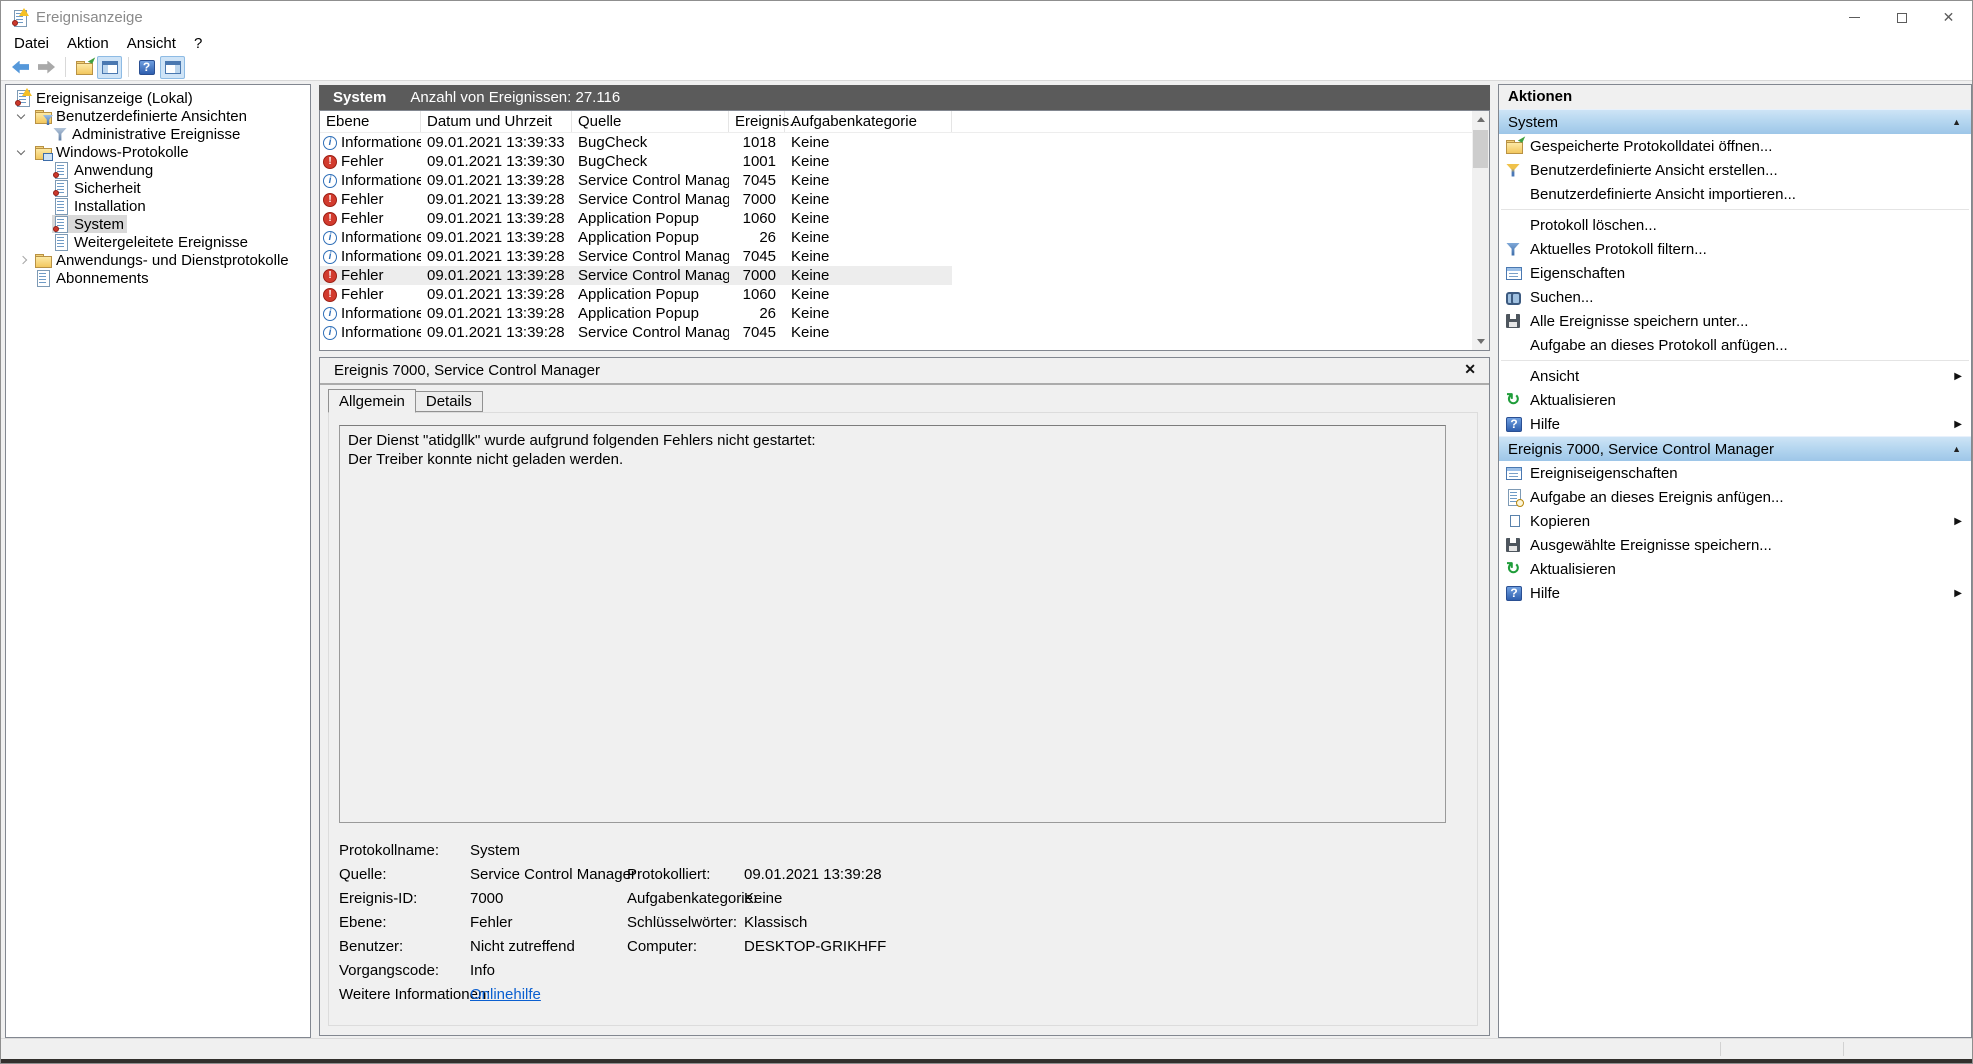 Image resolution: width=1973 pixels, height=1064 pixels. I want to click on tree-item-apps-services-logs: Anwendungs- und Dienstprotokolle, so click(158, 260).